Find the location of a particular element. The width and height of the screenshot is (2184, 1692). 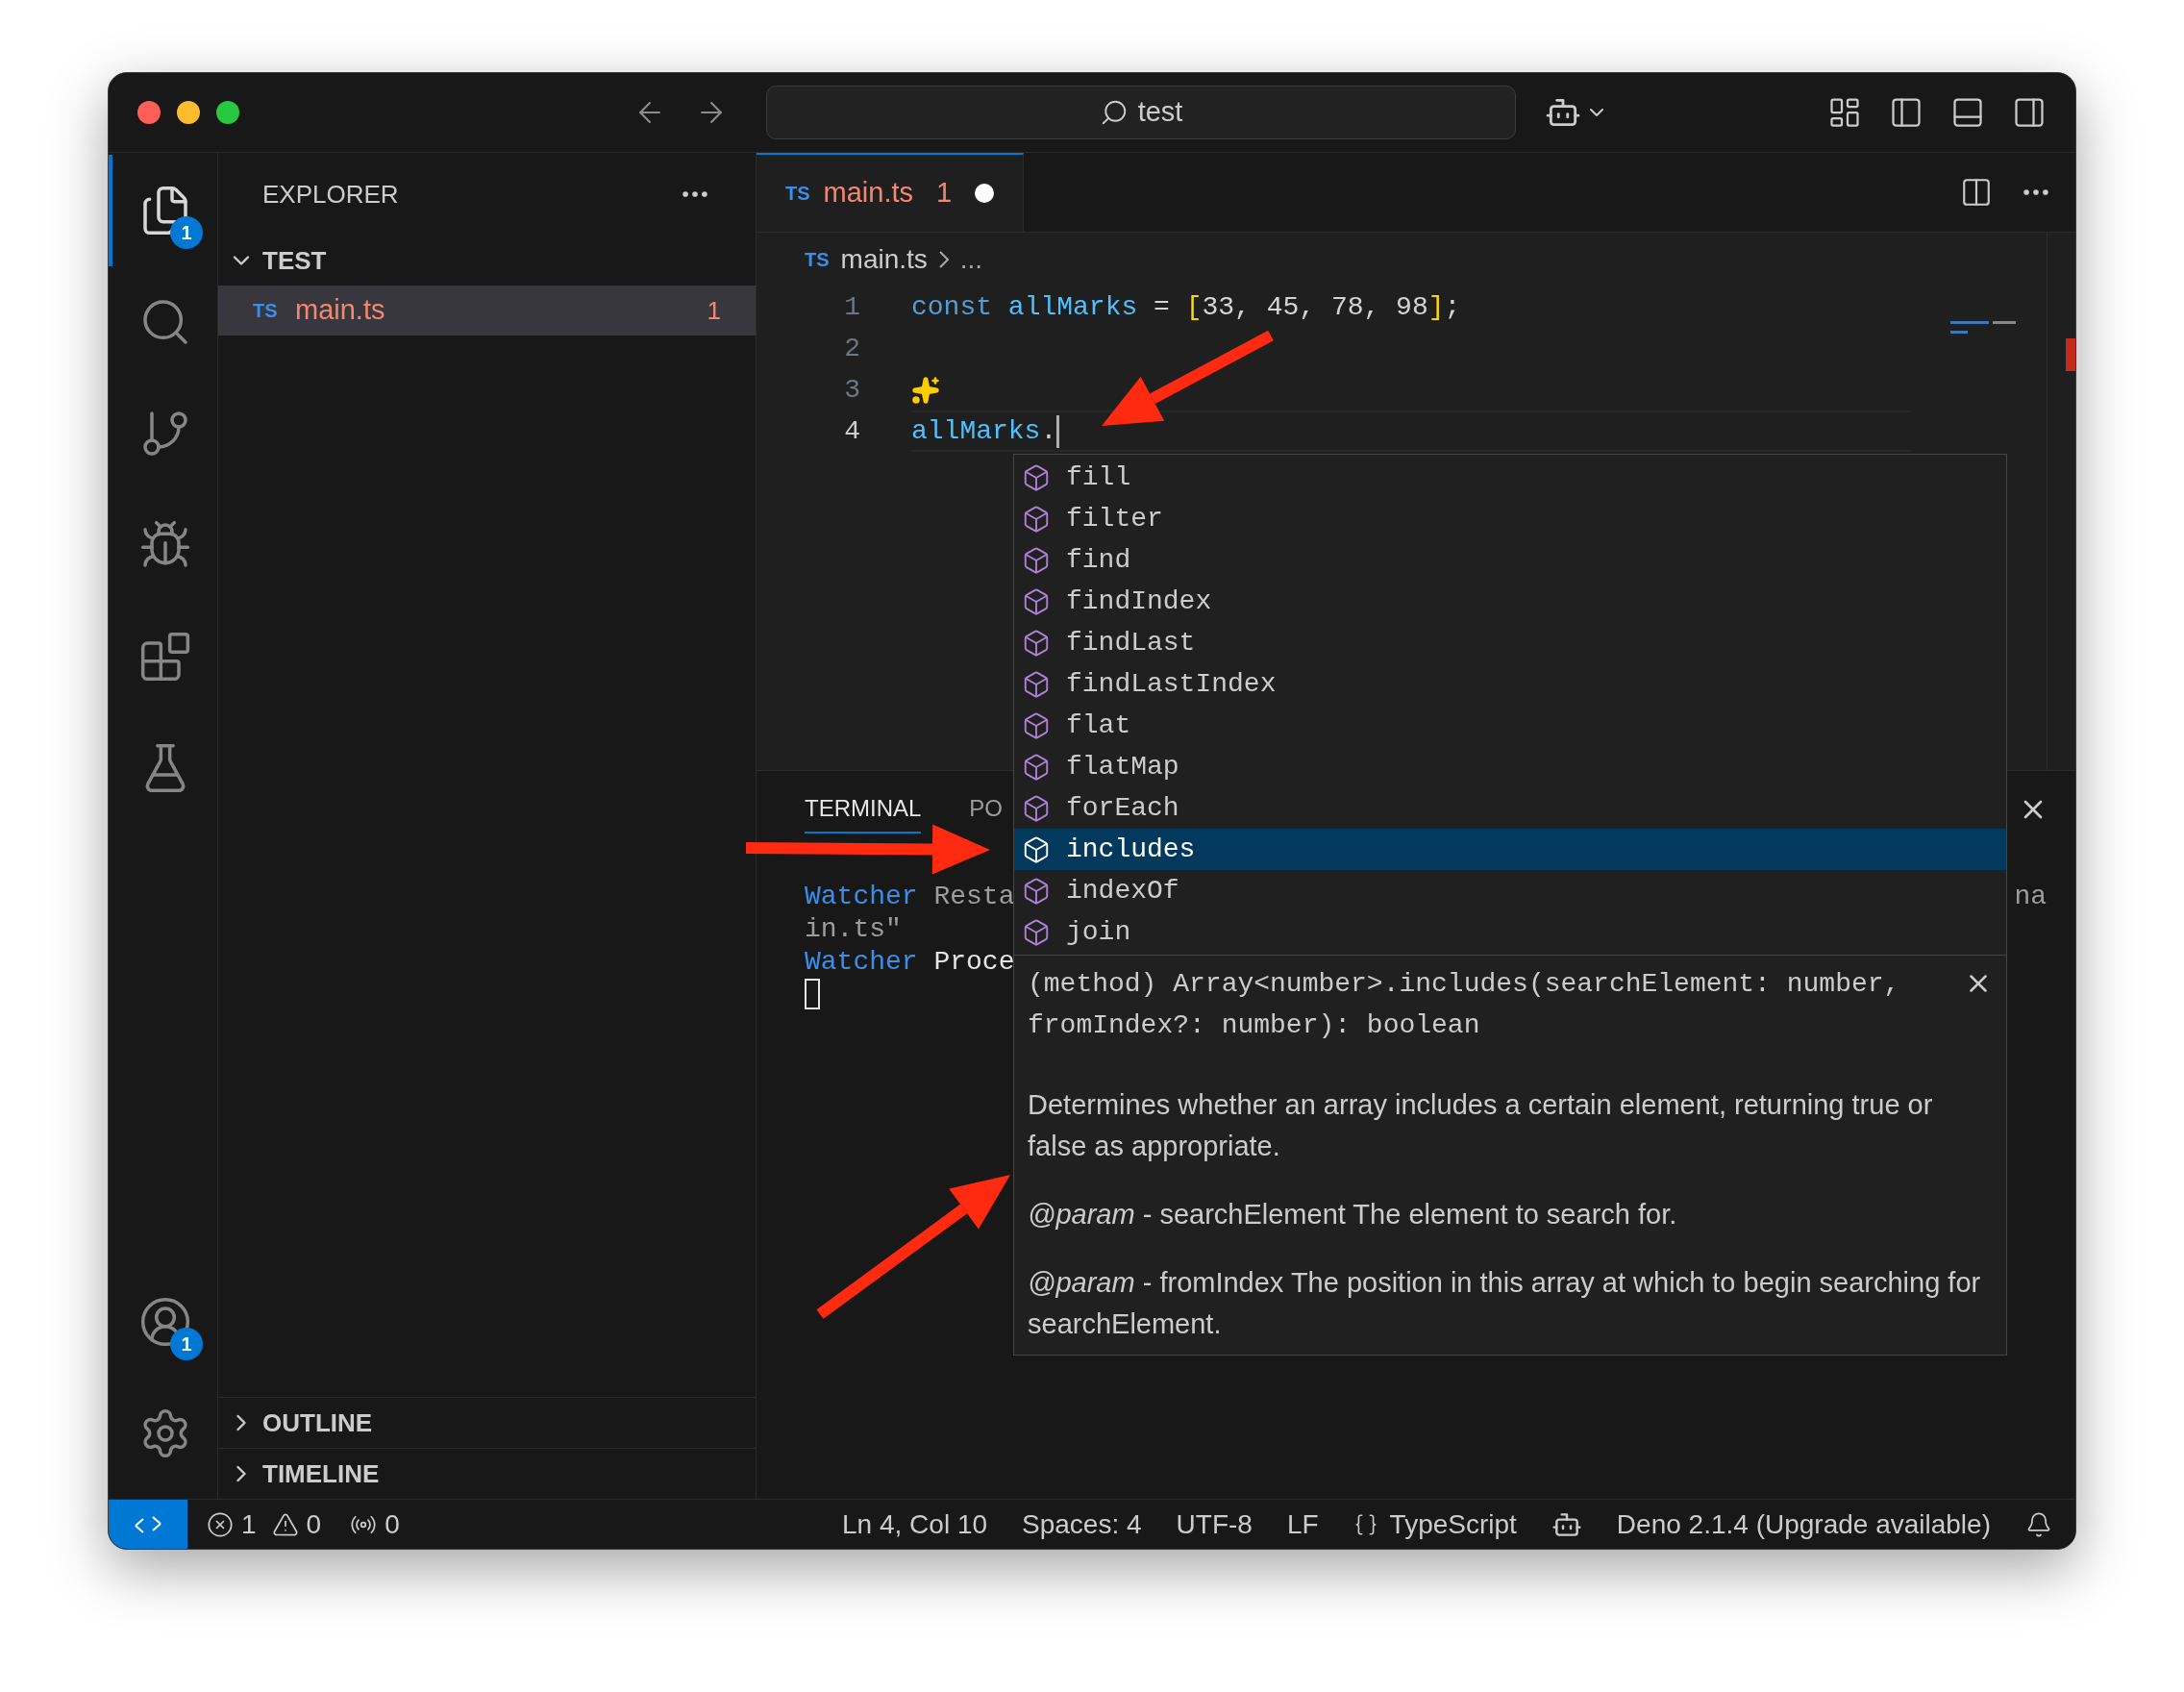

problems-status: 1 0 is located at coordinates (265, 1524).